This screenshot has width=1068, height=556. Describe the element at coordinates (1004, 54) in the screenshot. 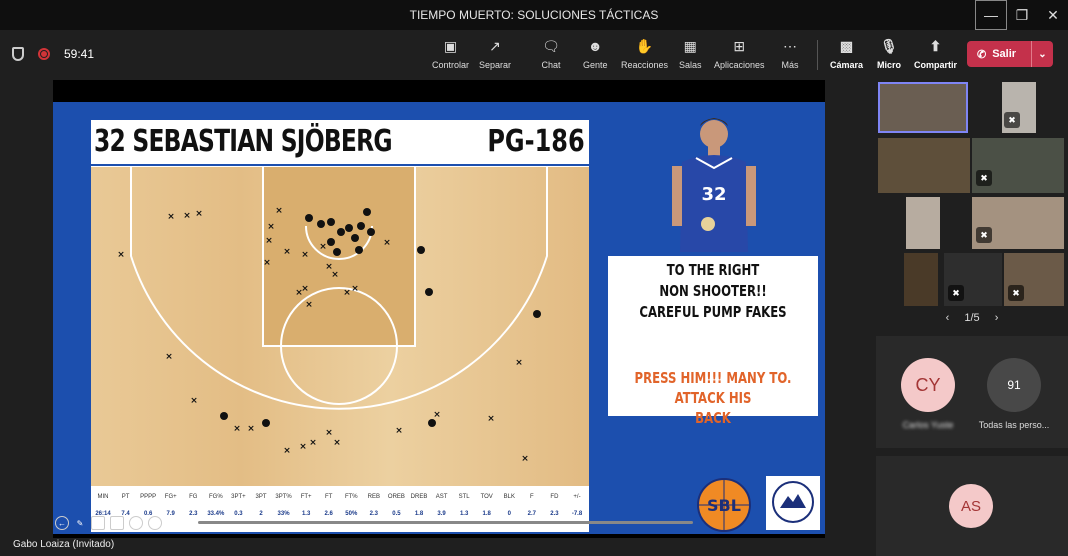

I see `leave-label: Salir` at that location.